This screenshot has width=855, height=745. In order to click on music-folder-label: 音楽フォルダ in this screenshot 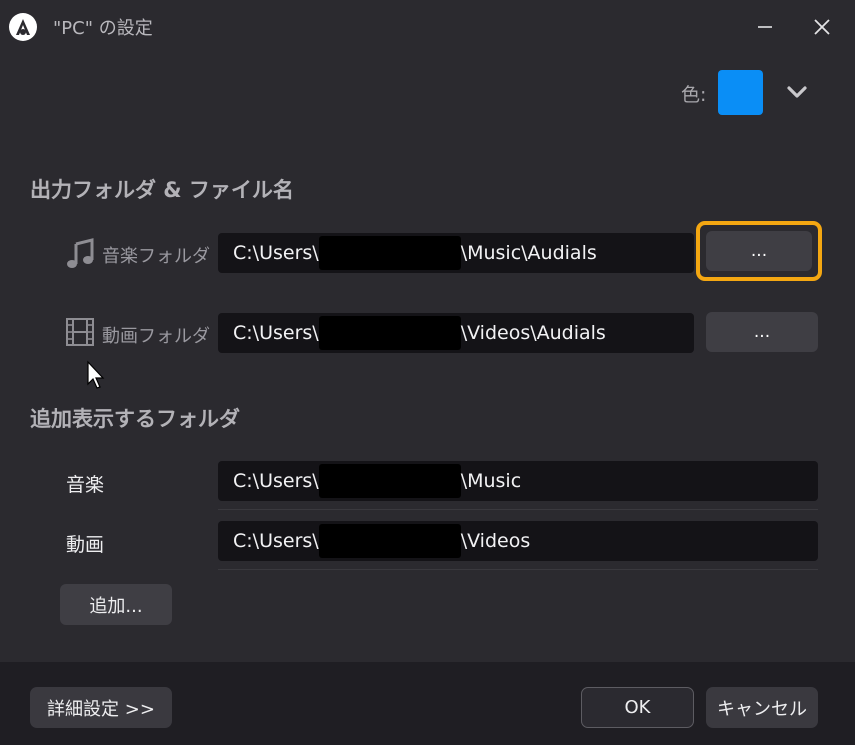, I will do `click(156, 256)`.